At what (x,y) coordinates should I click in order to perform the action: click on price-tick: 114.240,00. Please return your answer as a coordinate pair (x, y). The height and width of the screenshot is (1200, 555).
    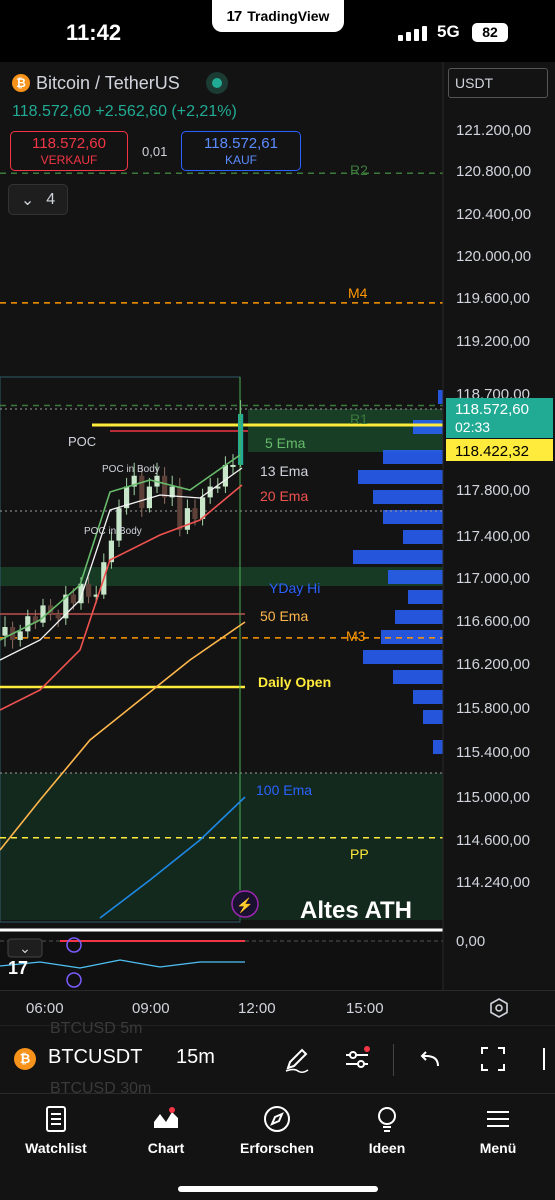
    Looking at the image, I should click on (493, 882).